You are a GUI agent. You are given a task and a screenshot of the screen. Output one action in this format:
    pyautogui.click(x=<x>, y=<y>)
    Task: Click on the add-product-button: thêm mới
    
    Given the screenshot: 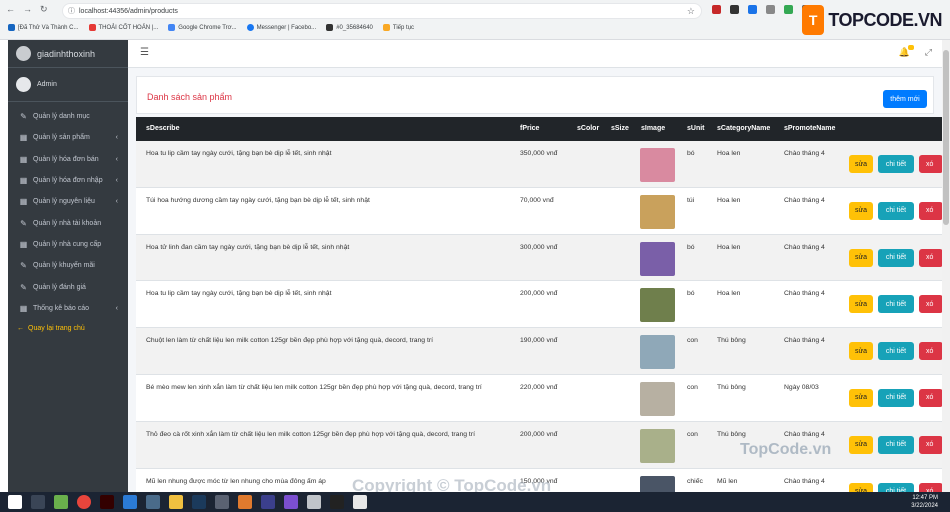 What is the action you would take?
    pyautogui.click(x=905, y=99)
    